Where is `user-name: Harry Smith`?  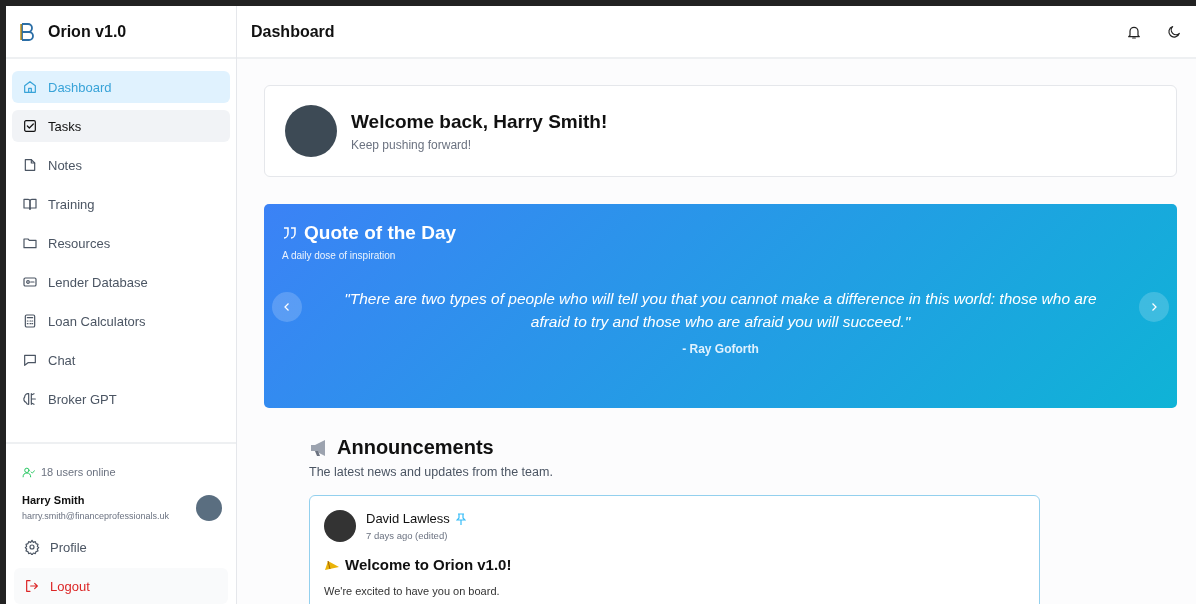
user-name: Harry Smith is located at coordinates (54, 500).